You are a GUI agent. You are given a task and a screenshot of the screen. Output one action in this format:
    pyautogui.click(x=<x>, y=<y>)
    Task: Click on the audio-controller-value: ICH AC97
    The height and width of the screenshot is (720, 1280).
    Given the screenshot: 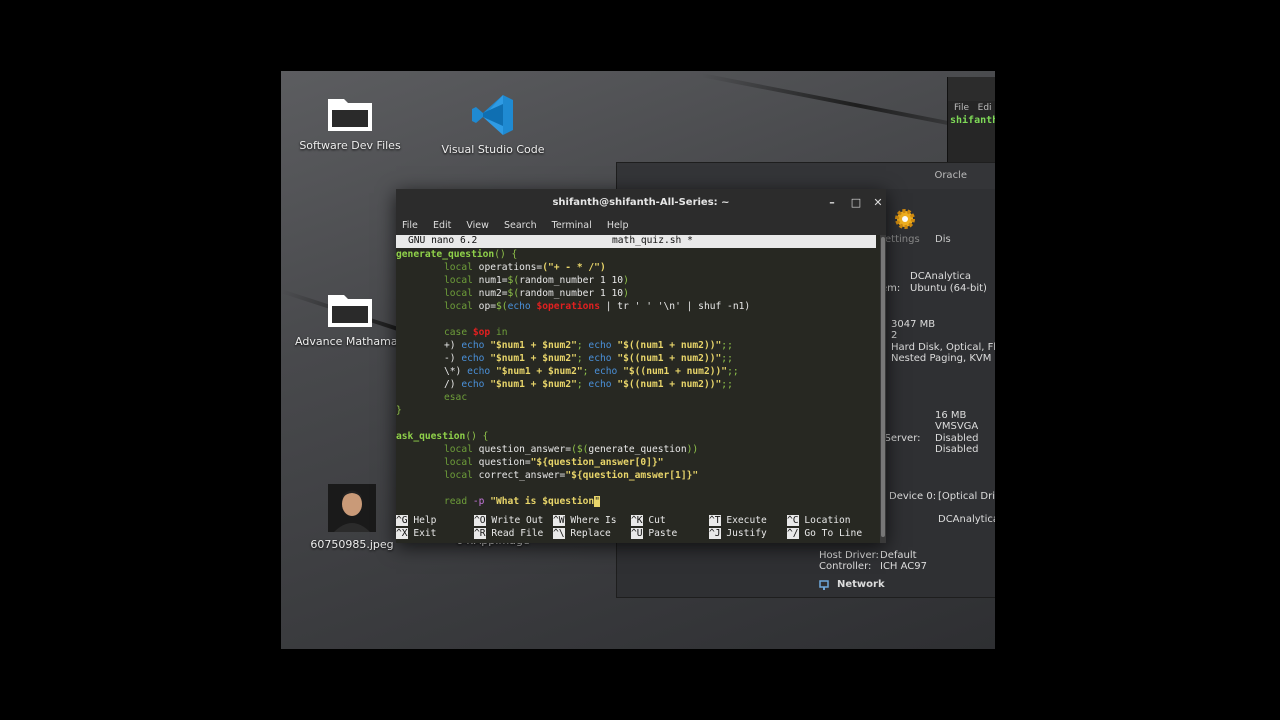 What is the action you would take?
    pyautogui.click(x=904, y=566)
    